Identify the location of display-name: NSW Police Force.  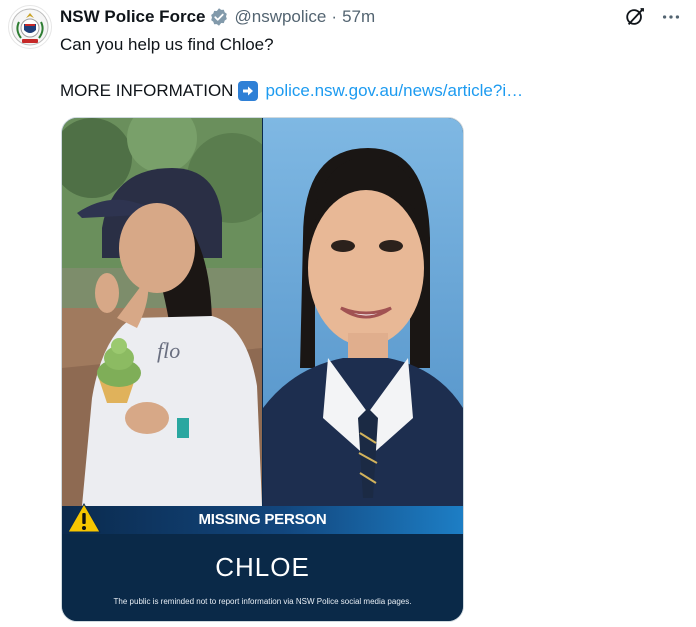
(132, 17).